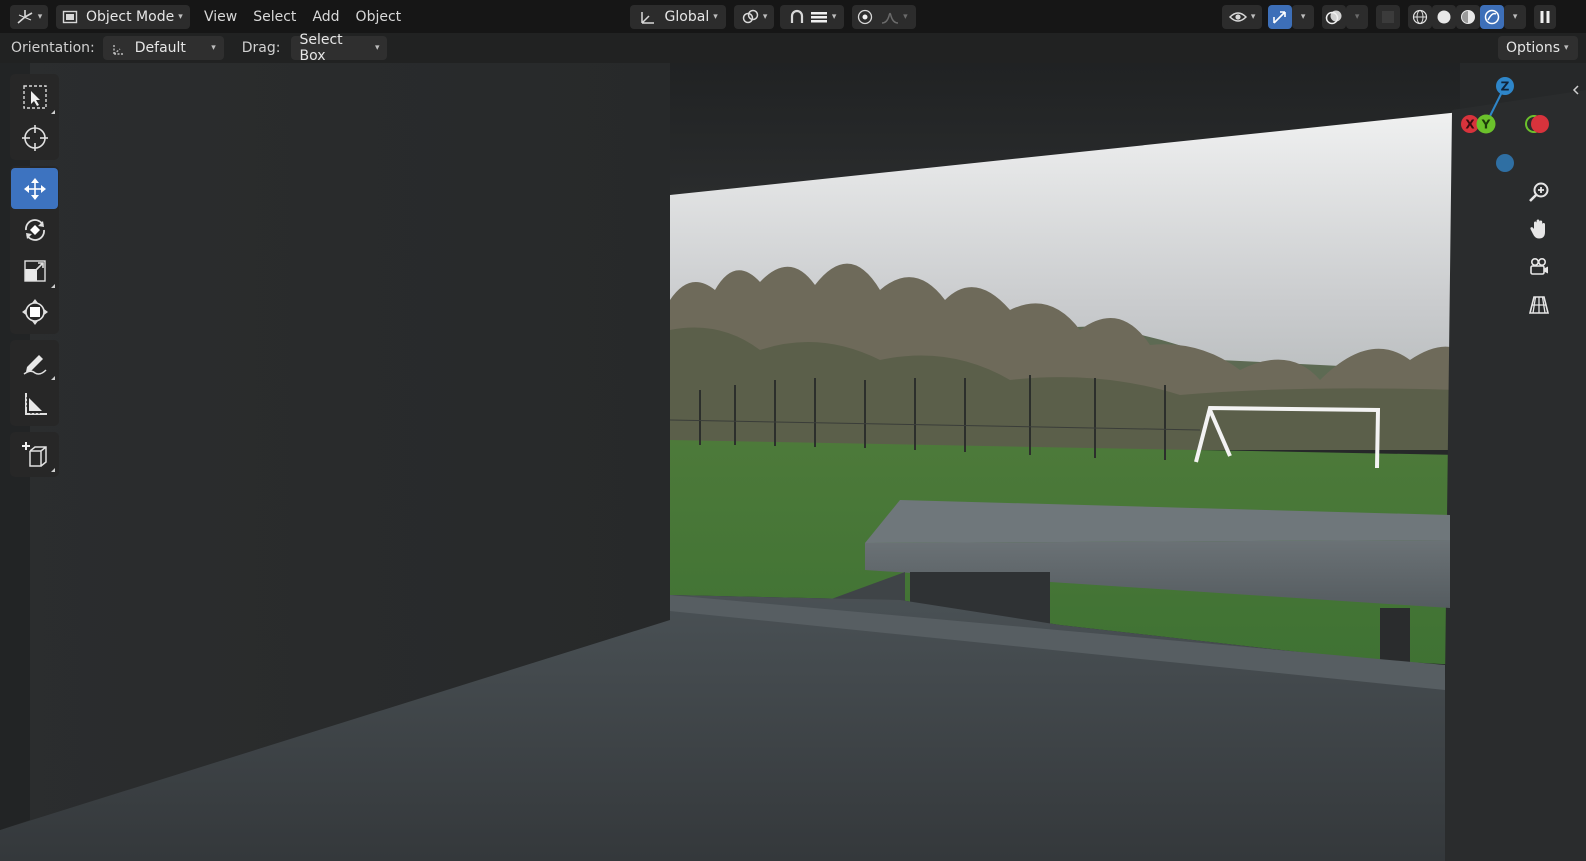 Image resolution: width=1586 pixels, height=861 pixels. What do you see at coordinates (1470, 125) in the screenshot?
I see `gizmo-x-label: X` at bounding box center [1470, 125].